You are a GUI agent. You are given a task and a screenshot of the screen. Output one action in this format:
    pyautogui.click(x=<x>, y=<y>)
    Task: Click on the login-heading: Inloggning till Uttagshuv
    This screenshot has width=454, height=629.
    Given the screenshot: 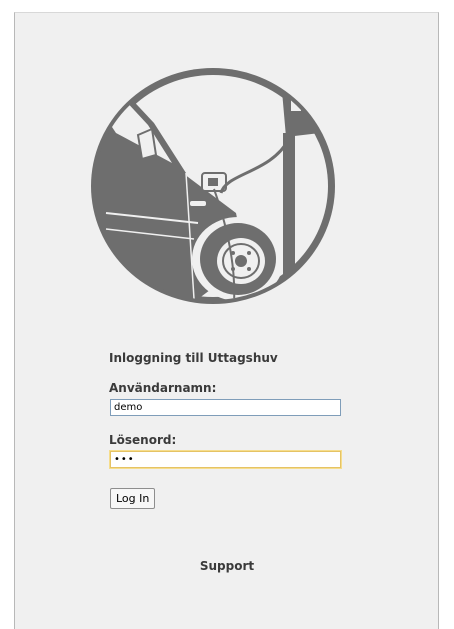 What is the action you would take?
    pyautogui.click(x=193, y=358)
    